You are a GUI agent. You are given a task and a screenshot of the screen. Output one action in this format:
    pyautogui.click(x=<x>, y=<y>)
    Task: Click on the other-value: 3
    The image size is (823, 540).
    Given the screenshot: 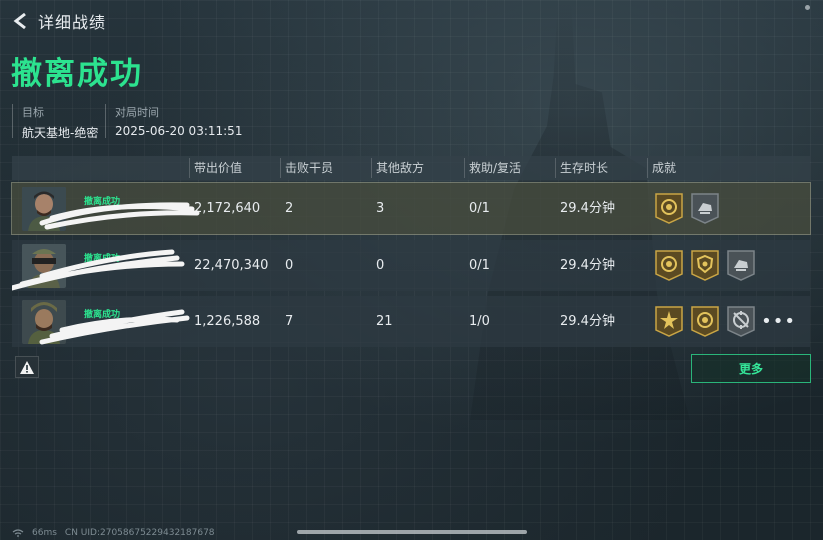 What is the action you would take?
    pyautogui.click(x=380, y=208)
    